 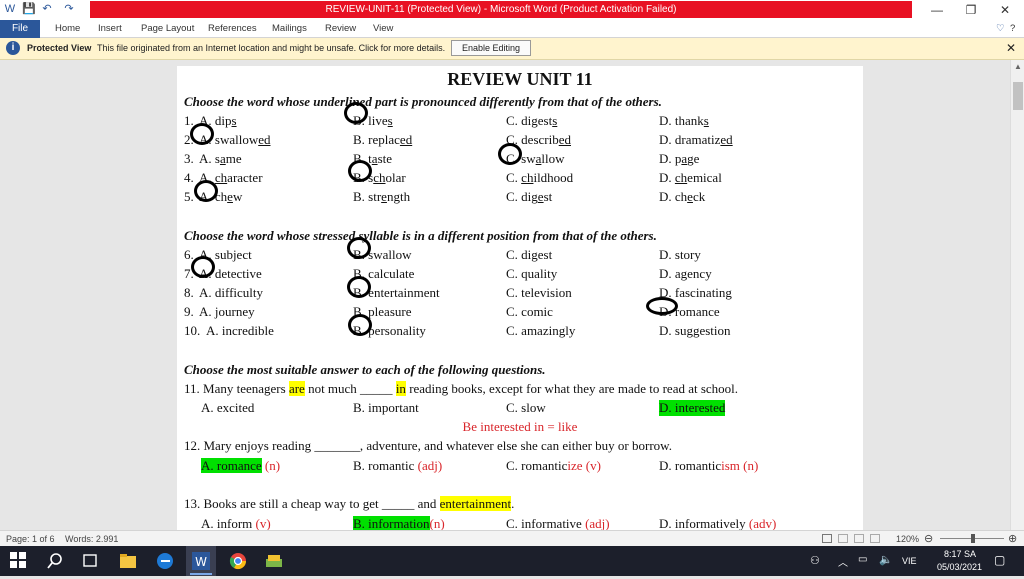 I want to click on option-d: D. chemical, so click(x=690, y=177).